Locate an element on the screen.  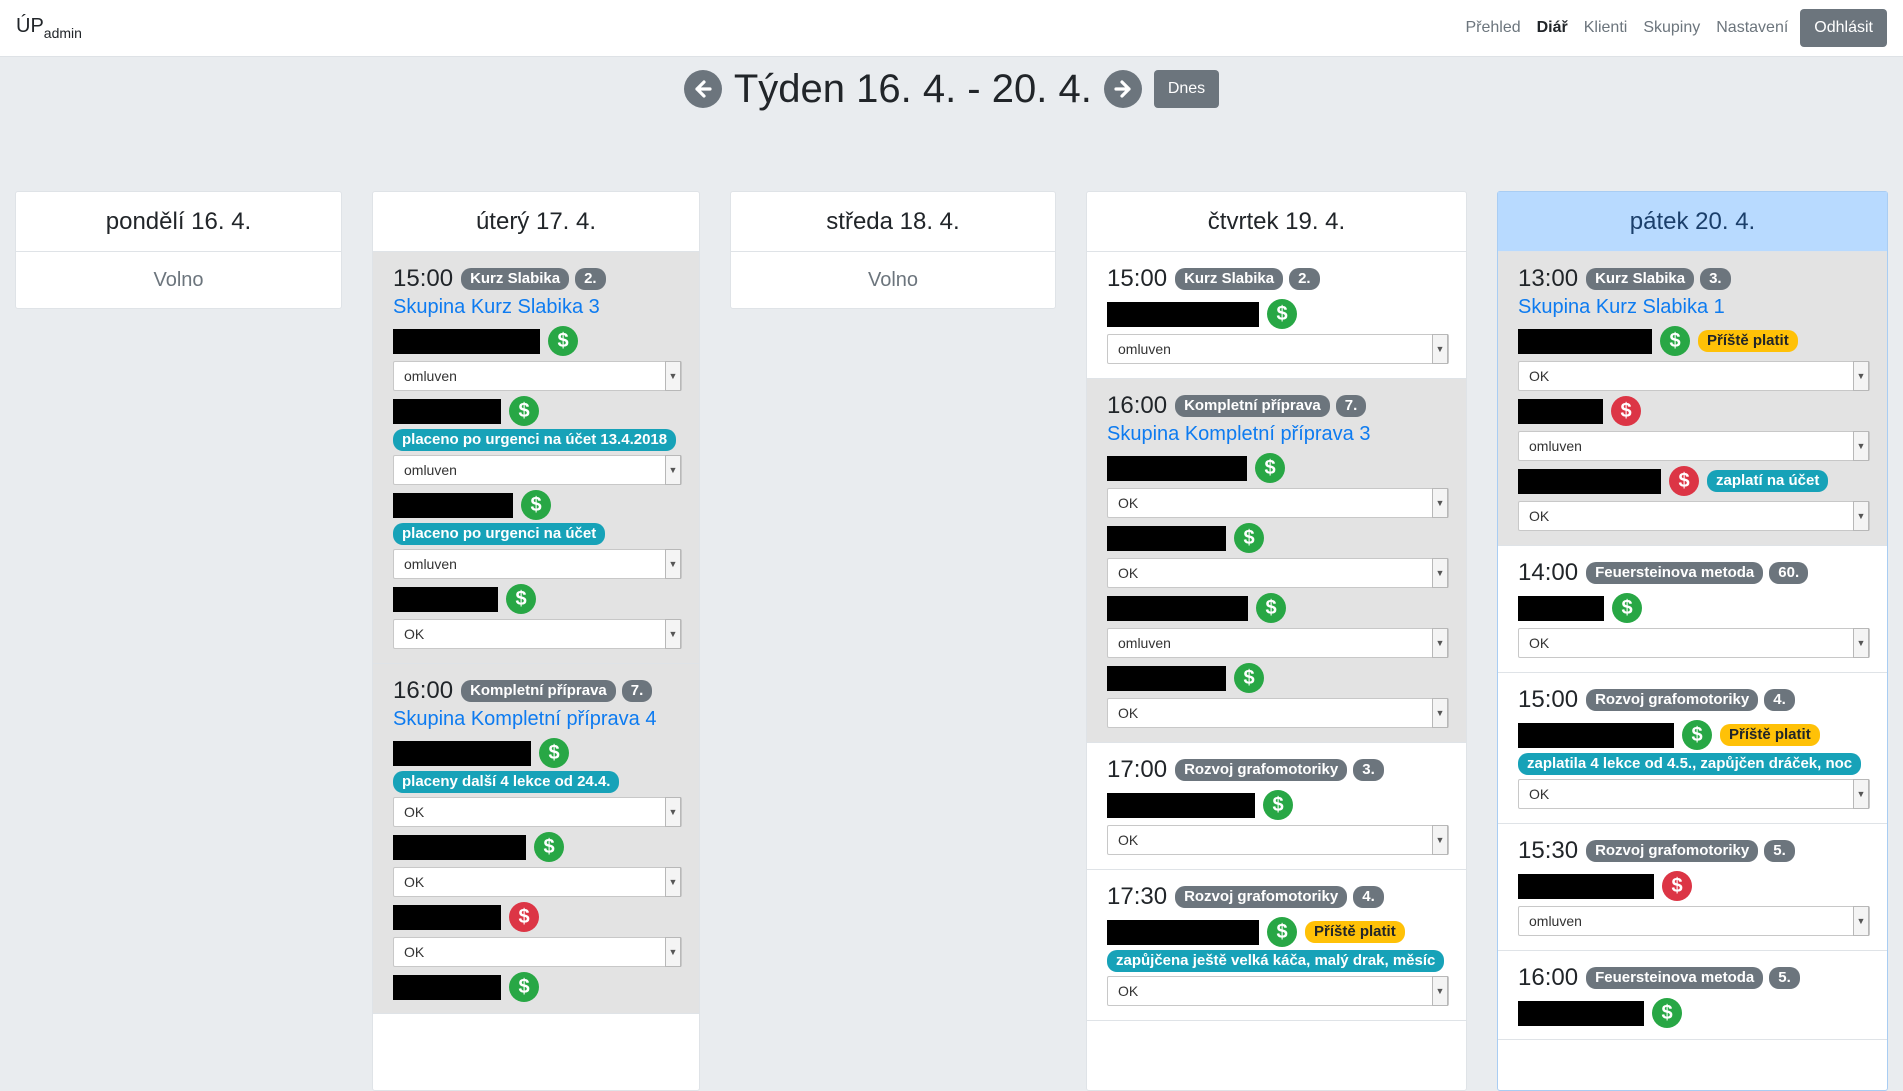
day-header: pondělí 16. 4. is located at coordinates (178, 222).